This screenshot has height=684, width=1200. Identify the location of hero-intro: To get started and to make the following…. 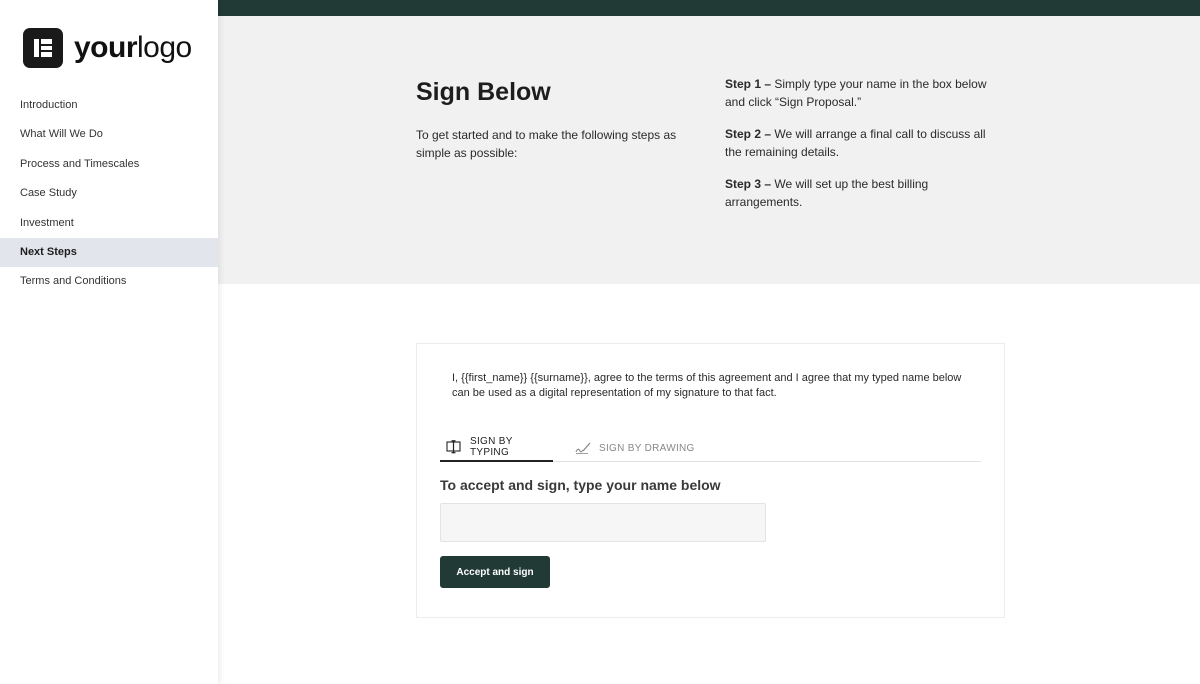
(546, 144).